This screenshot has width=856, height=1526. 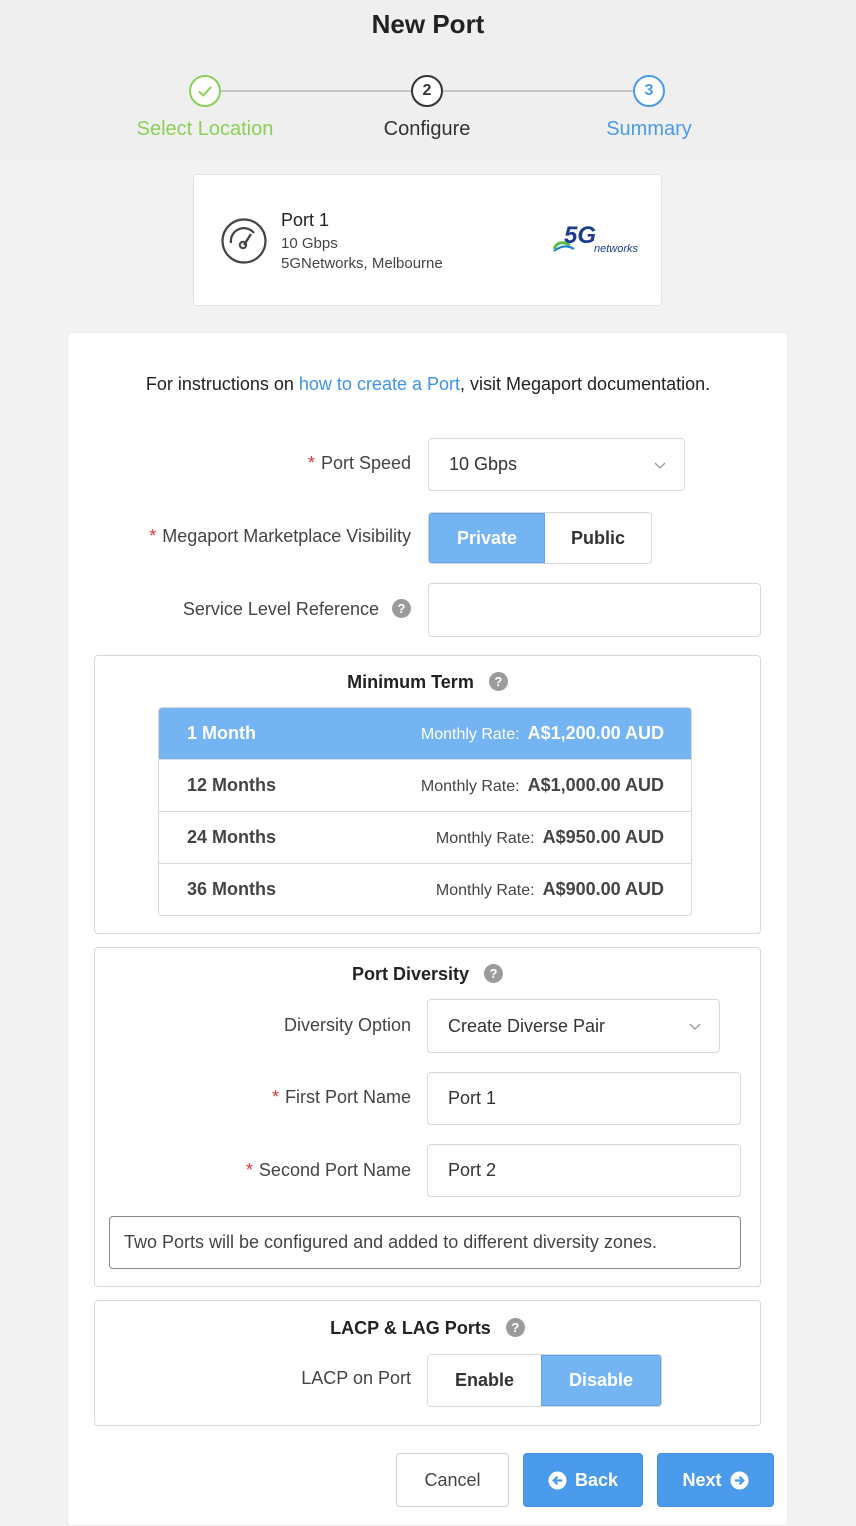 What do you see at coordinates (427, 129) in the screenshot?
I see `step-label-configure: Configure` at bounding box center [427, 129].